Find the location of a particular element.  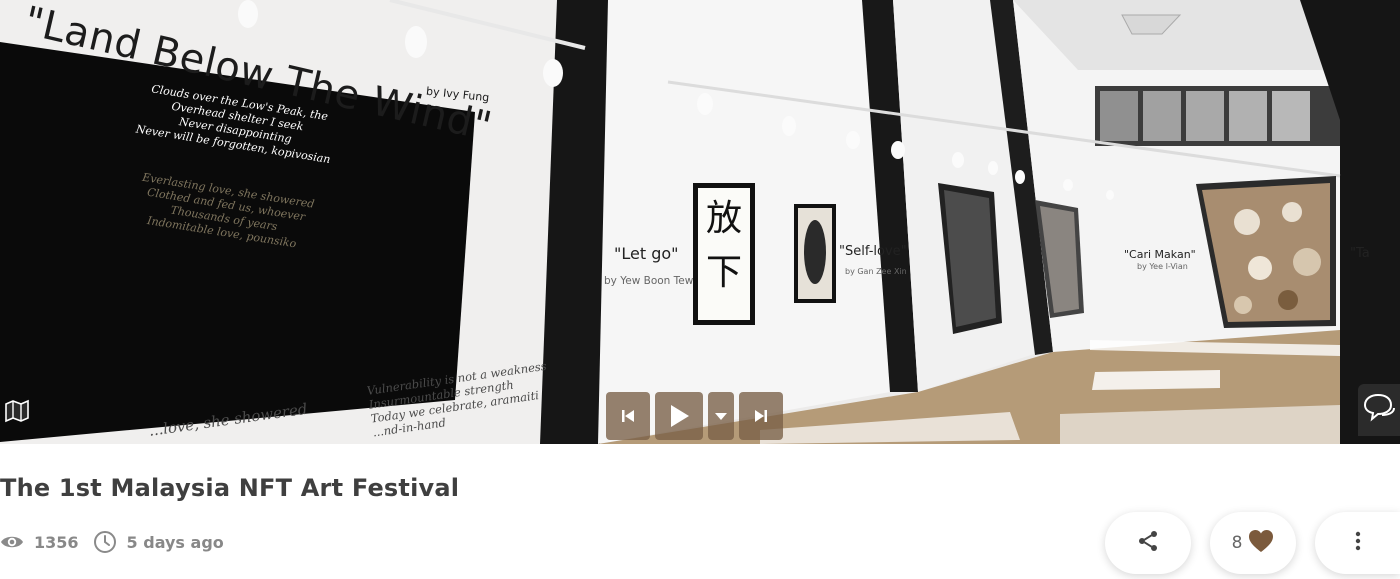

artwork-artist: by Gan Zee Xin is located at coordinates (876, 271).